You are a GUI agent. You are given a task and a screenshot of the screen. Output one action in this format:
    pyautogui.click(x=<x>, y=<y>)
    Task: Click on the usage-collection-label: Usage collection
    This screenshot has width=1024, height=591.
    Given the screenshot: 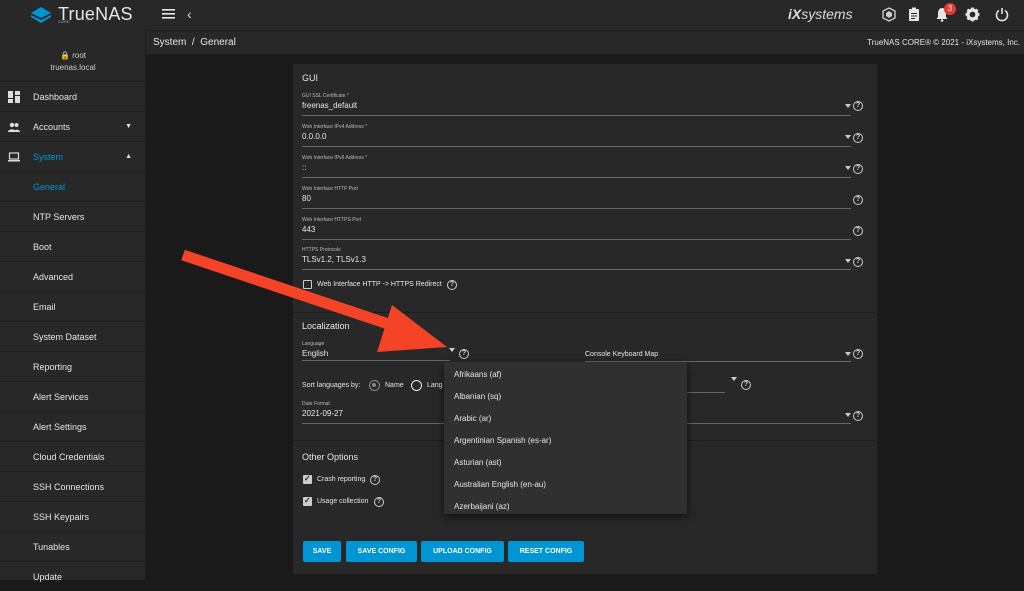 What is the action you would take?
    pyautogui.click(x=343, y=501)
    